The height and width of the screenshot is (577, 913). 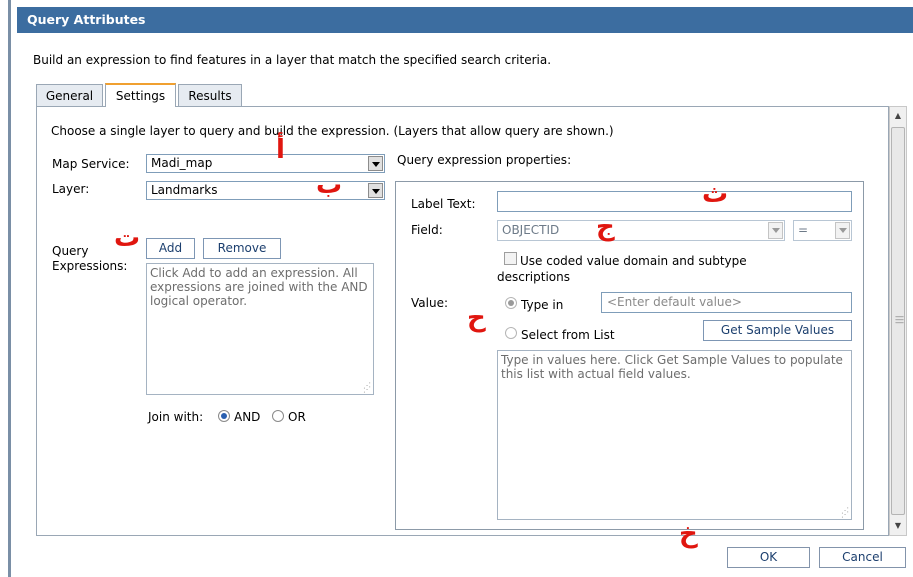 What do you see at coordinates (768, 557) in the screenshot?
I see `ok-button: OK` at bounding box center [768, 557].